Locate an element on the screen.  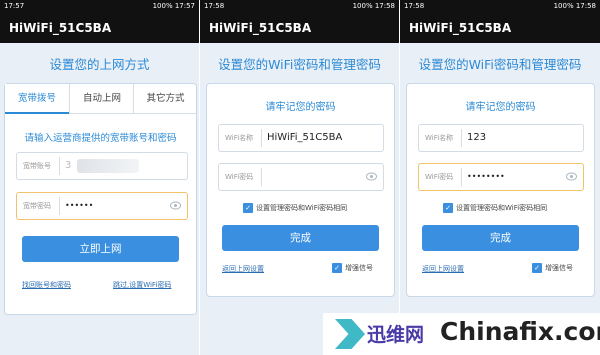
page-heading: 设置您的上网方式 is located at coordinates (99, 64).